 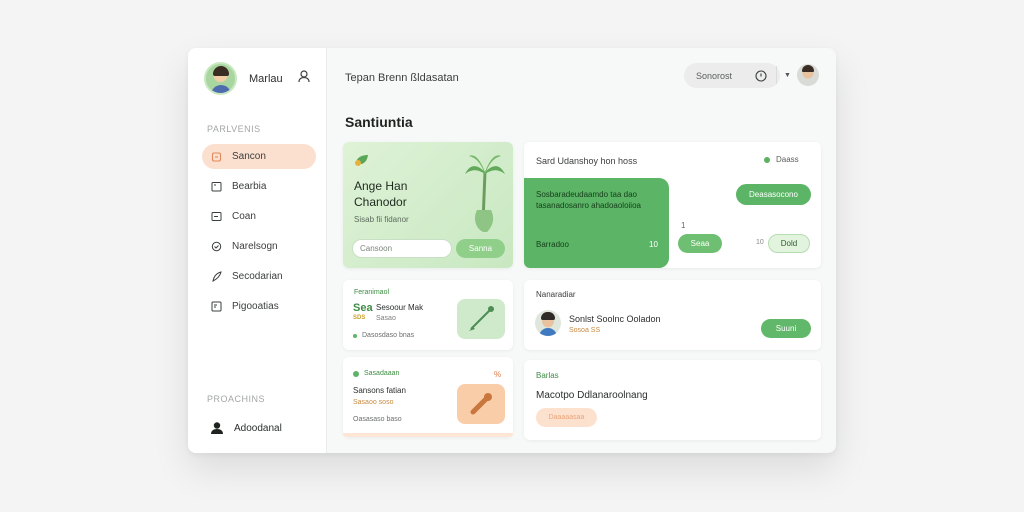 I want to click on sidebar-item-label: Narelsogn, so click(x=255, y=246).